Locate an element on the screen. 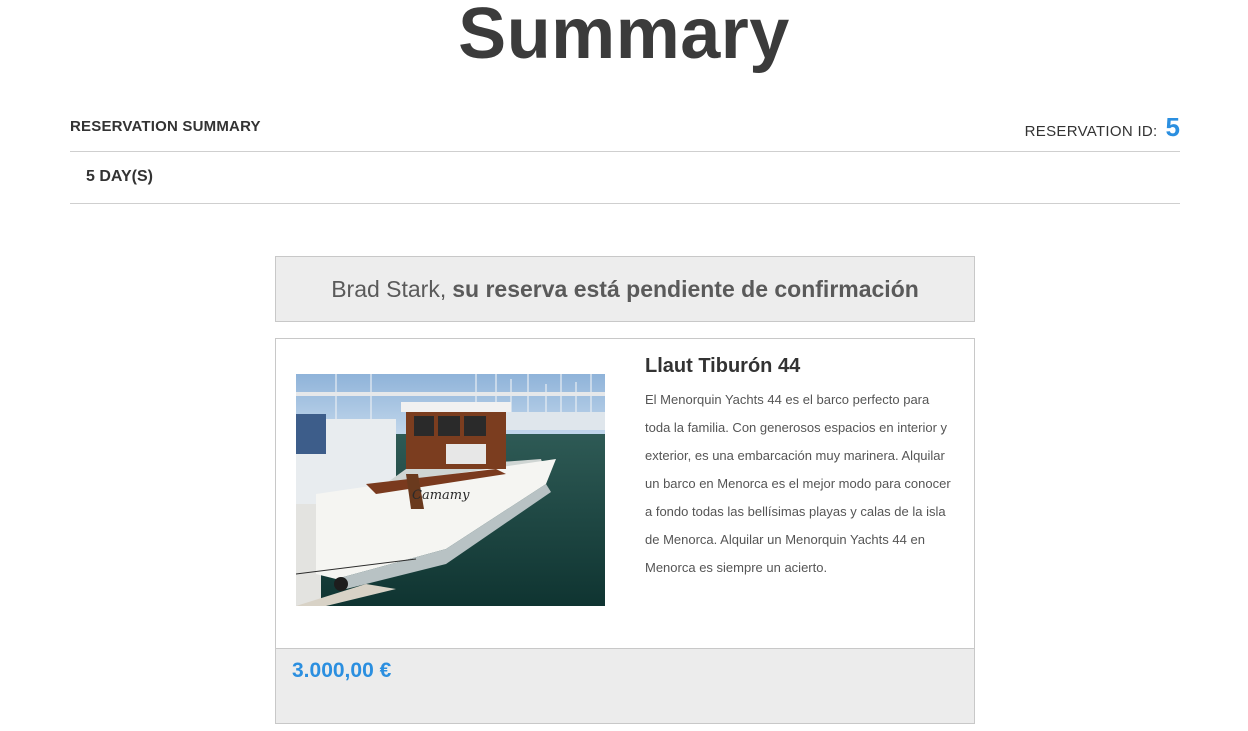 The image size is (1248, 731). boat-name: Llaut Tiburón 44 is located at coordinates (723, 366).